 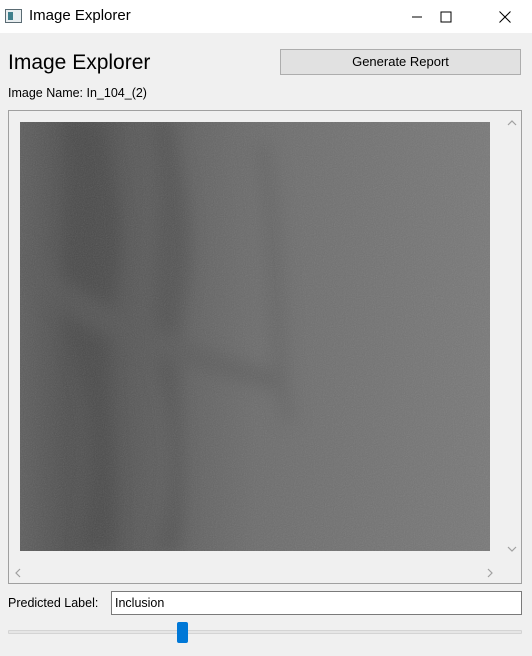 I want to click on app-icon, so click(x=13, y=16).